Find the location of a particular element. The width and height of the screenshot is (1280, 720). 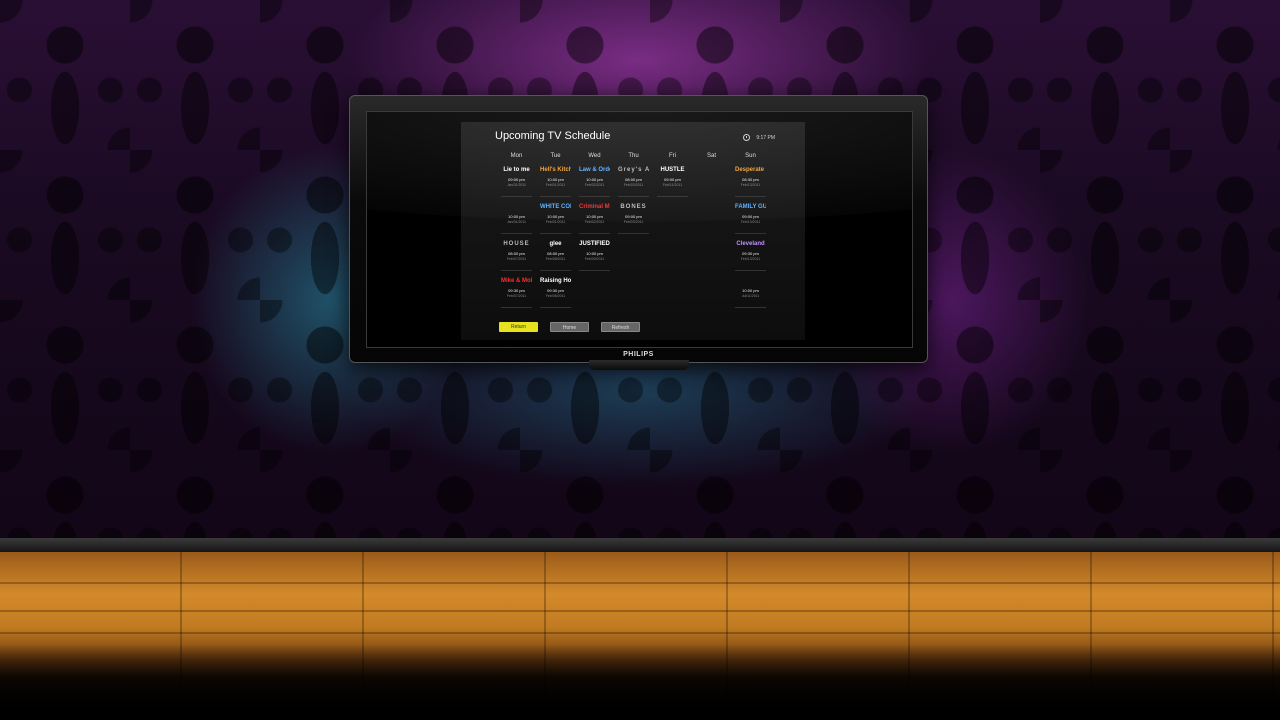

show-logo: HUSTLE is located at coordinates (672, 170).